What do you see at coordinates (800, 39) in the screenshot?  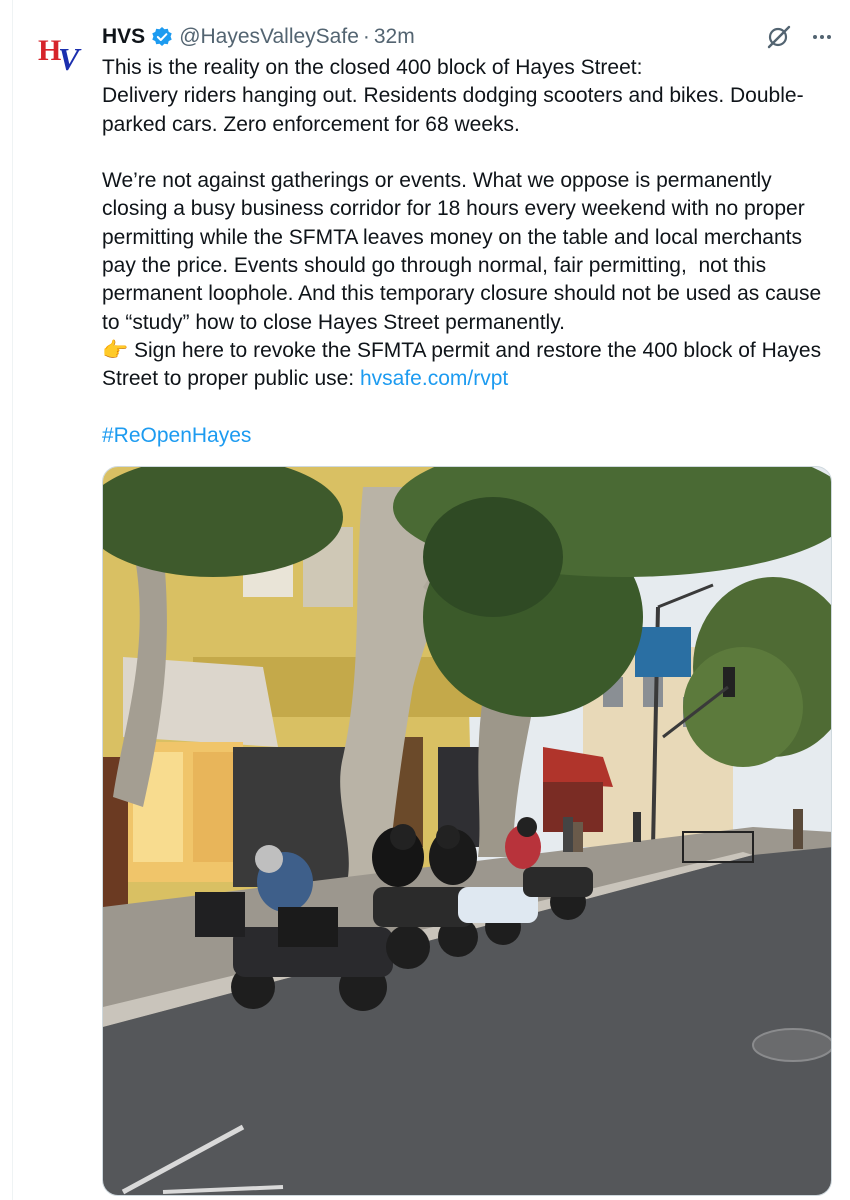 I see `tweet-actions` at bounding box center [800, 39].